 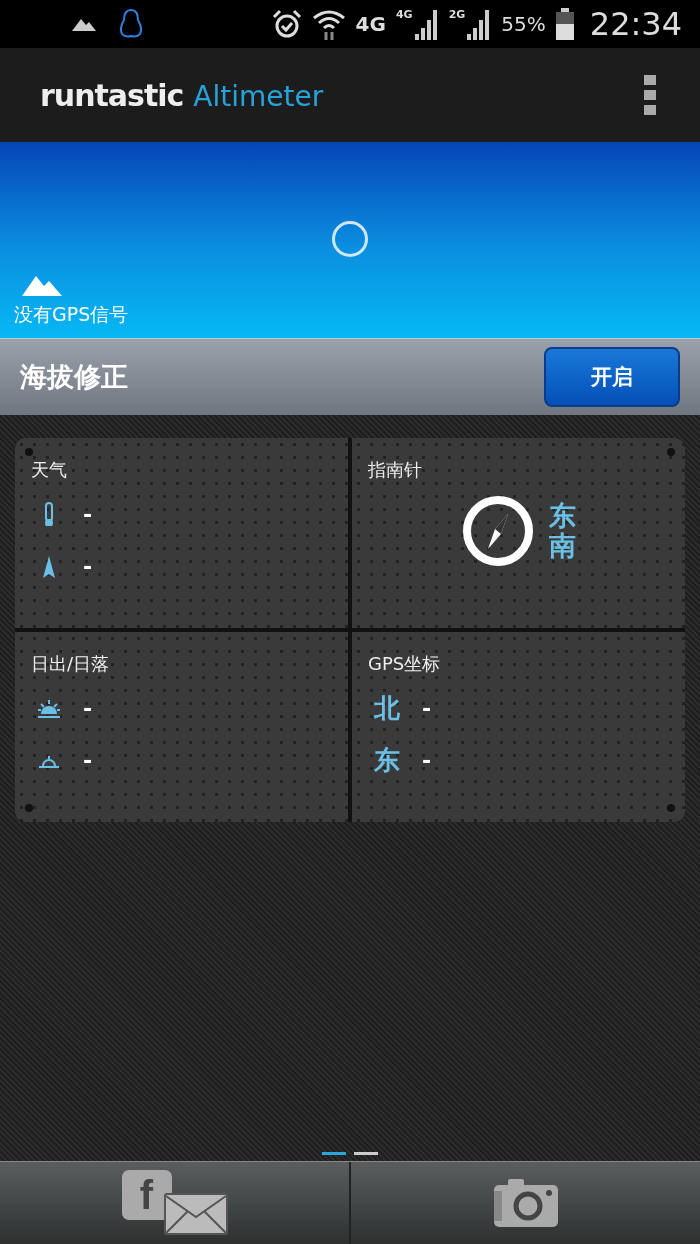 What do you see at coordinates (49, 470) in the screenshot?
I see `card-title: 天气` at bounding box center [49, 470].